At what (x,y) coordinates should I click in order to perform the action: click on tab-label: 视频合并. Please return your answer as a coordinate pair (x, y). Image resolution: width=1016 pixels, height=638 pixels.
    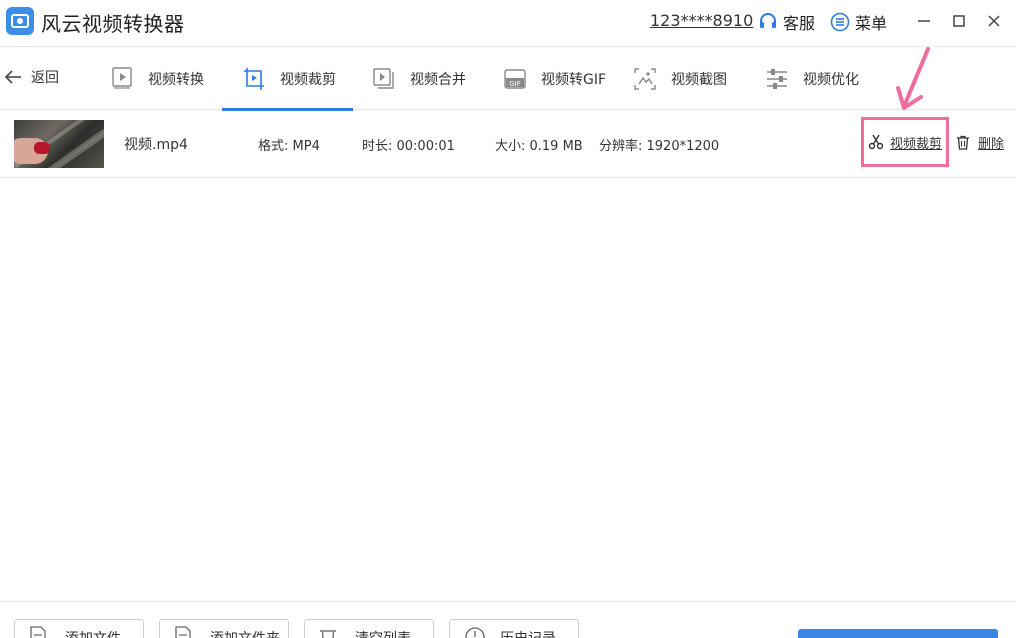
    Looking at the image, I should click on (438, 79).